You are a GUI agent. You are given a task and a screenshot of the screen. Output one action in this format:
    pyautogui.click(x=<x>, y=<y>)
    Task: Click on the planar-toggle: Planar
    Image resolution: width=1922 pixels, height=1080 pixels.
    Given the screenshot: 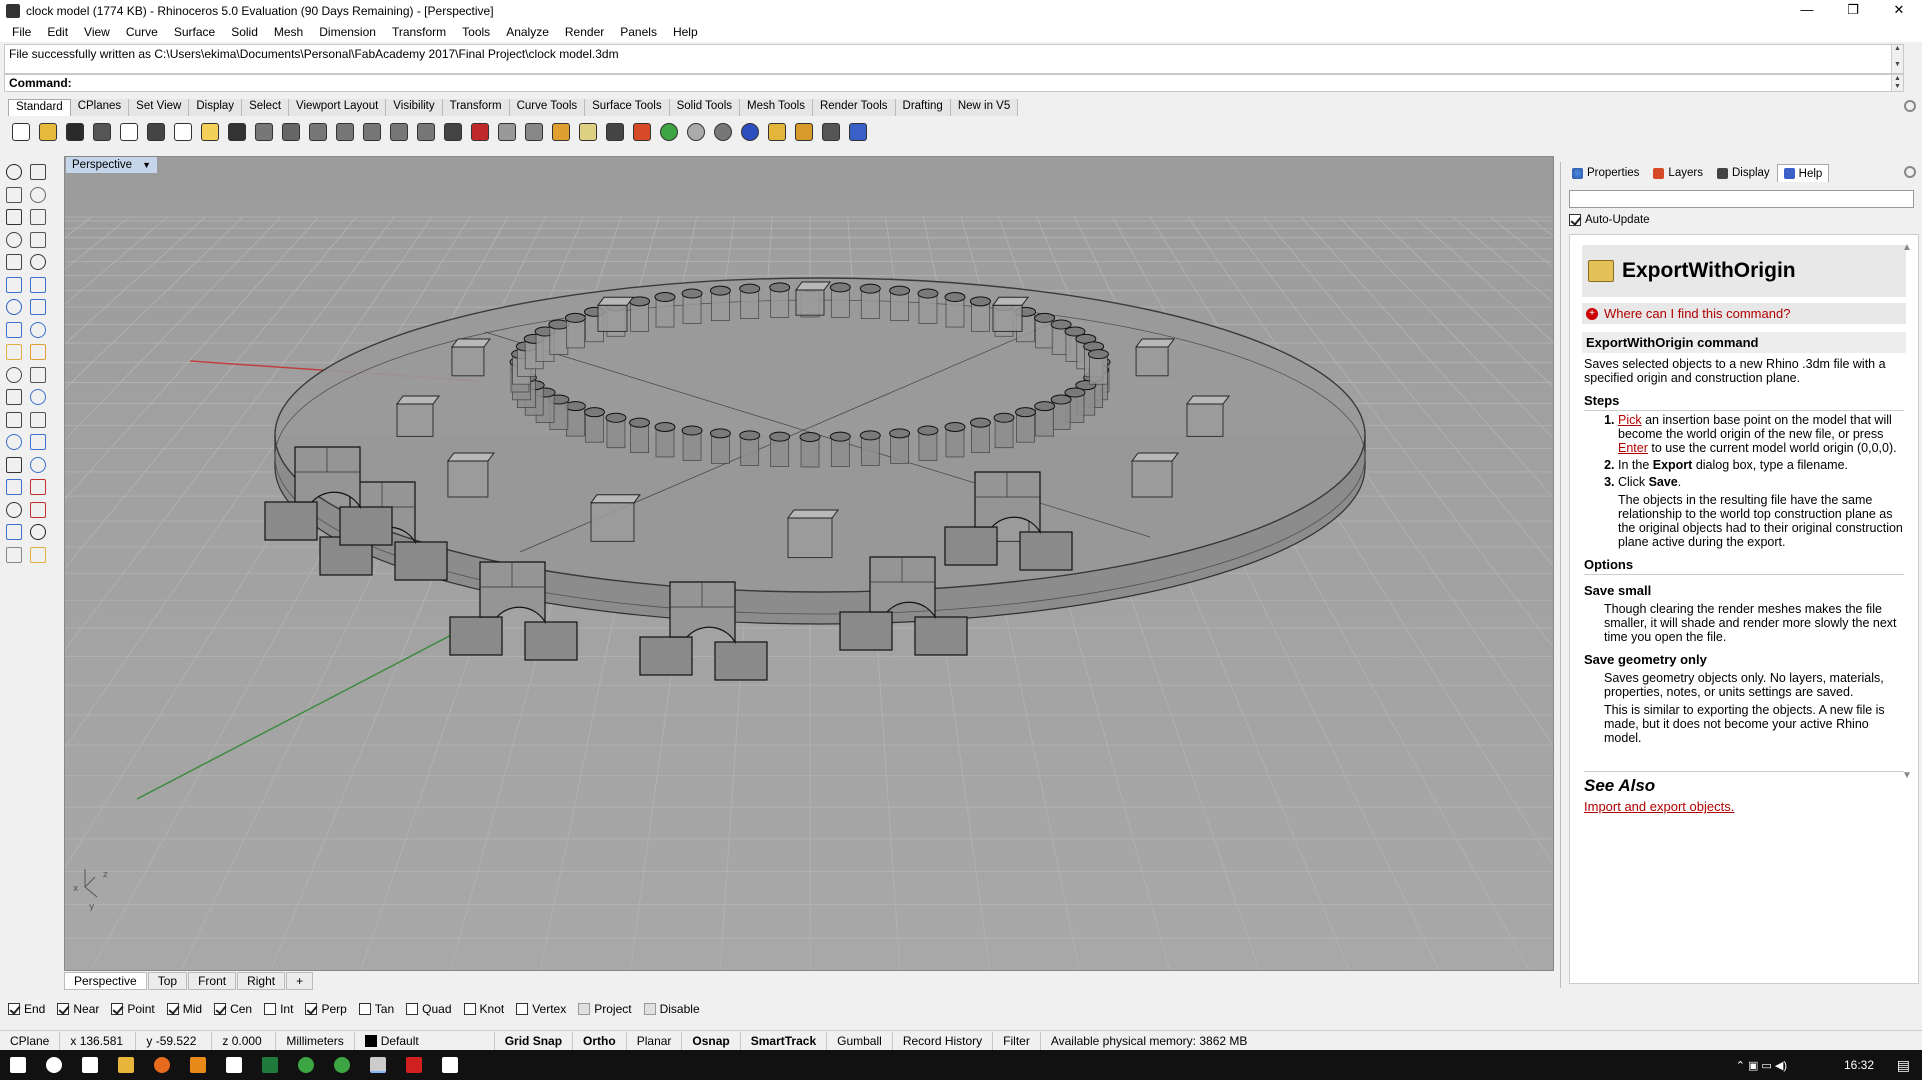 What is the action you would take?
    pyautogui.click(x=655, y=1040)
    